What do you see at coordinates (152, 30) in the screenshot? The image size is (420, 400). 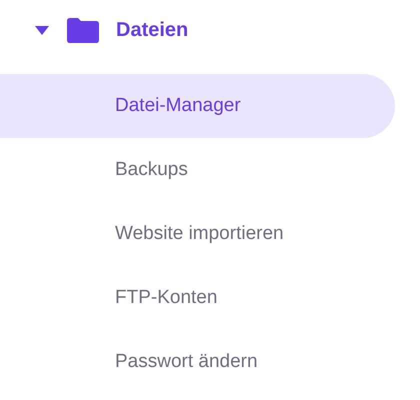 I see `section-title: Dateien` at bounding box center [152, 30].